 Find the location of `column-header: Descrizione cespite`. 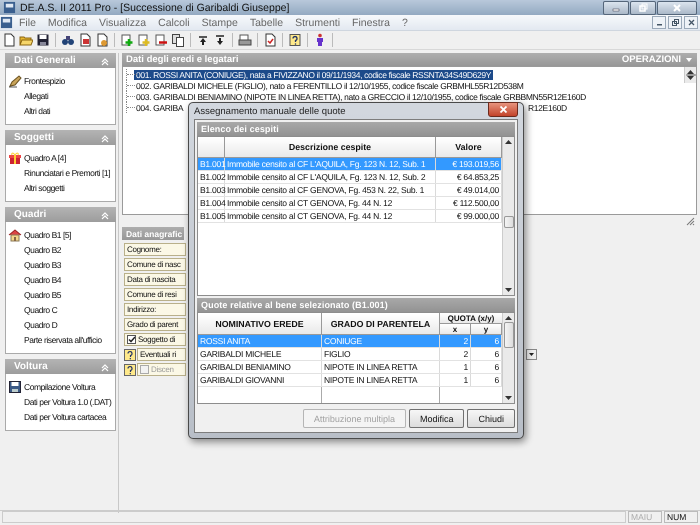

column-header: Descrizione cespite is located at coordinates (330, 147).